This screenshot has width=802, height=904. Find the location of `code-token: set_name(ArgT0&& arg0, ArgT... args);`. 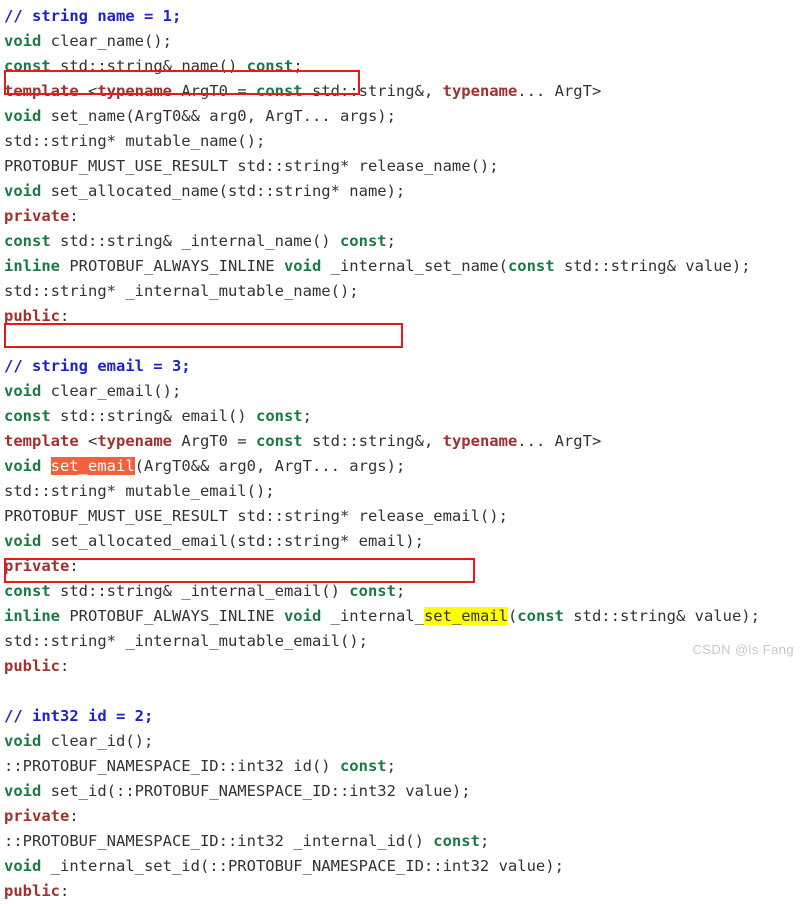

code-token: set_name(ArgT0&& arg0, ArgT... args); is located at coordinates (218, 116).